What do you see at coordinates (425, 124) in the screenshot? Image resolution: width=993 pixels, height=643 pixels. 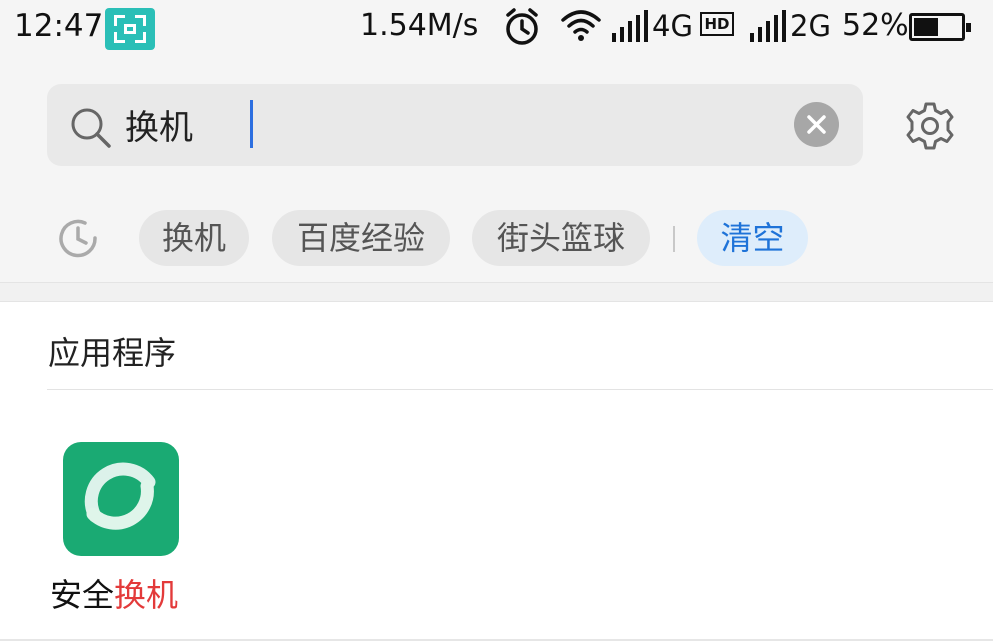 I see `search-input` at bounding box center [425, 124].